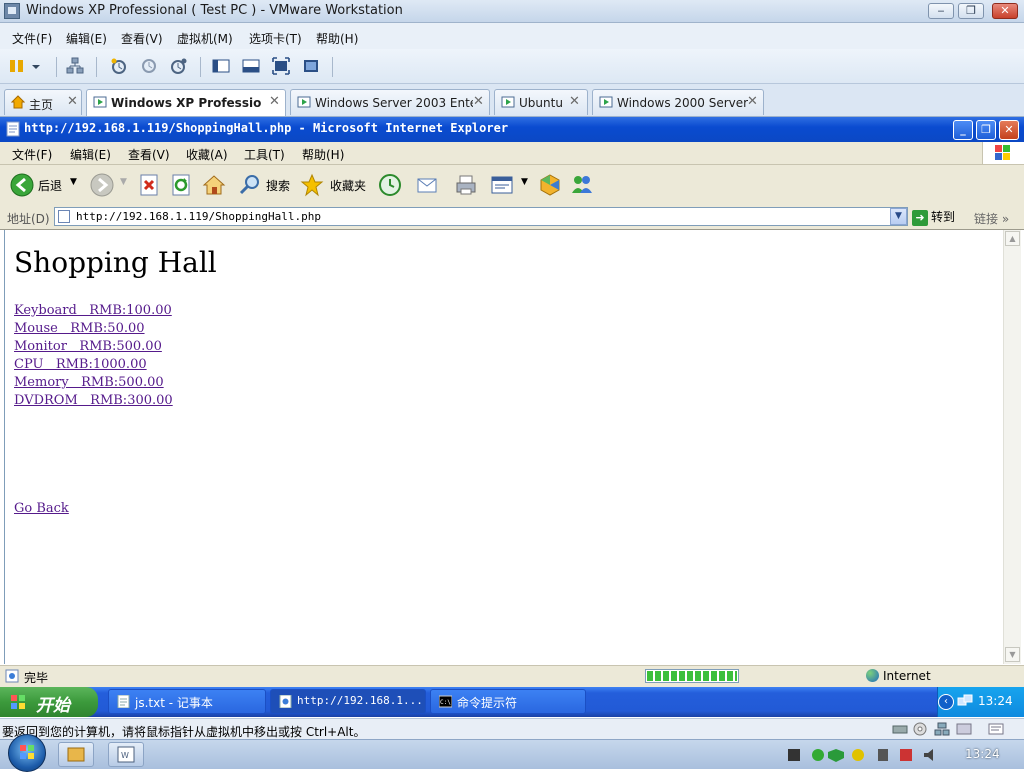  What do you see at coordinates (149, 154) in the screenshot?
I see `ie-menu-view: 查看(V)` at bounding box center [149, 154].